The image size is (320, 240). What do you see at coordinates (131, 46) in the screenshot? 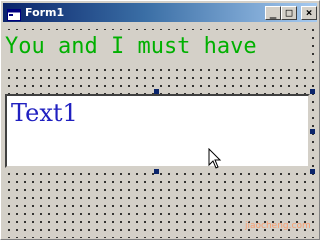
I see `label-caption: You and I must have` at bounding box center [131, 46].